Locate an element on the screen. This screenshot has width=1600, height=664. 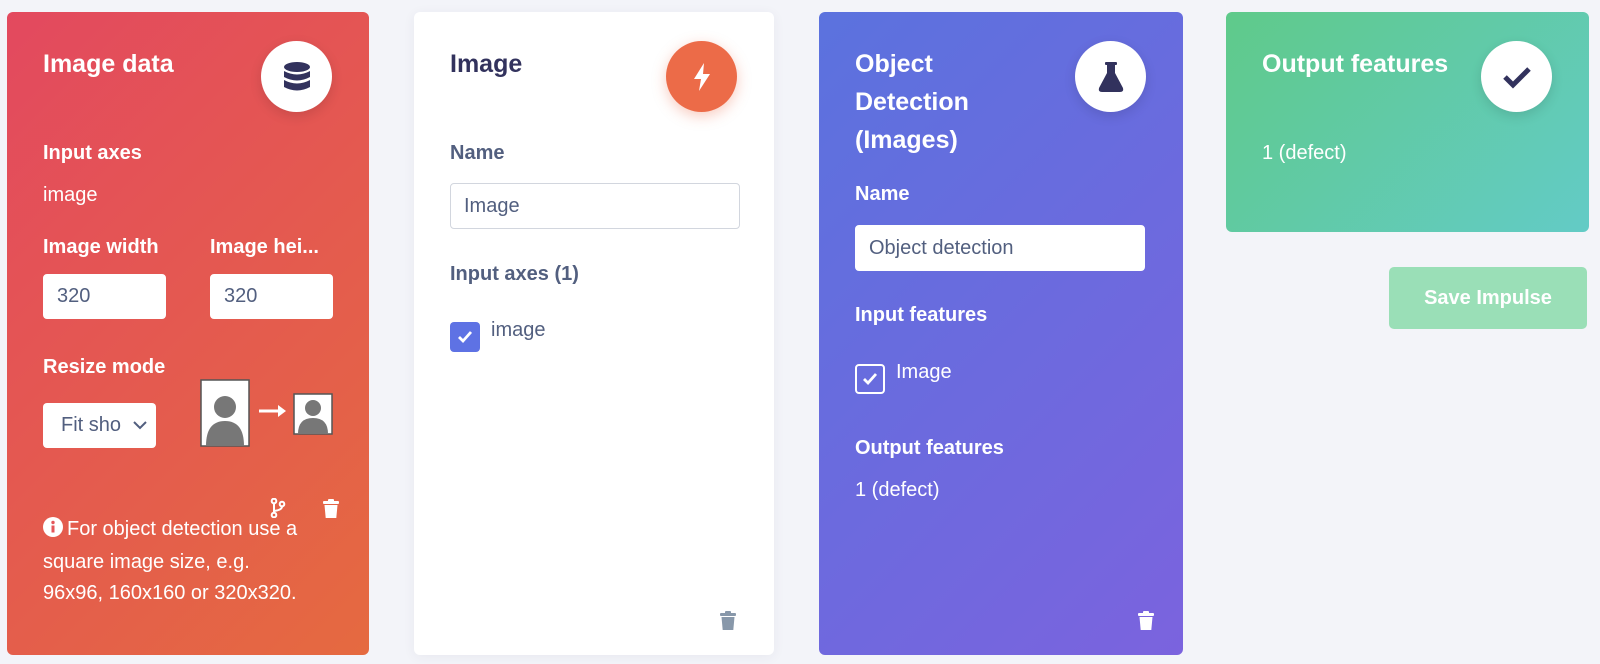
input-block-title: Image data is located at coordinates (108, 64).